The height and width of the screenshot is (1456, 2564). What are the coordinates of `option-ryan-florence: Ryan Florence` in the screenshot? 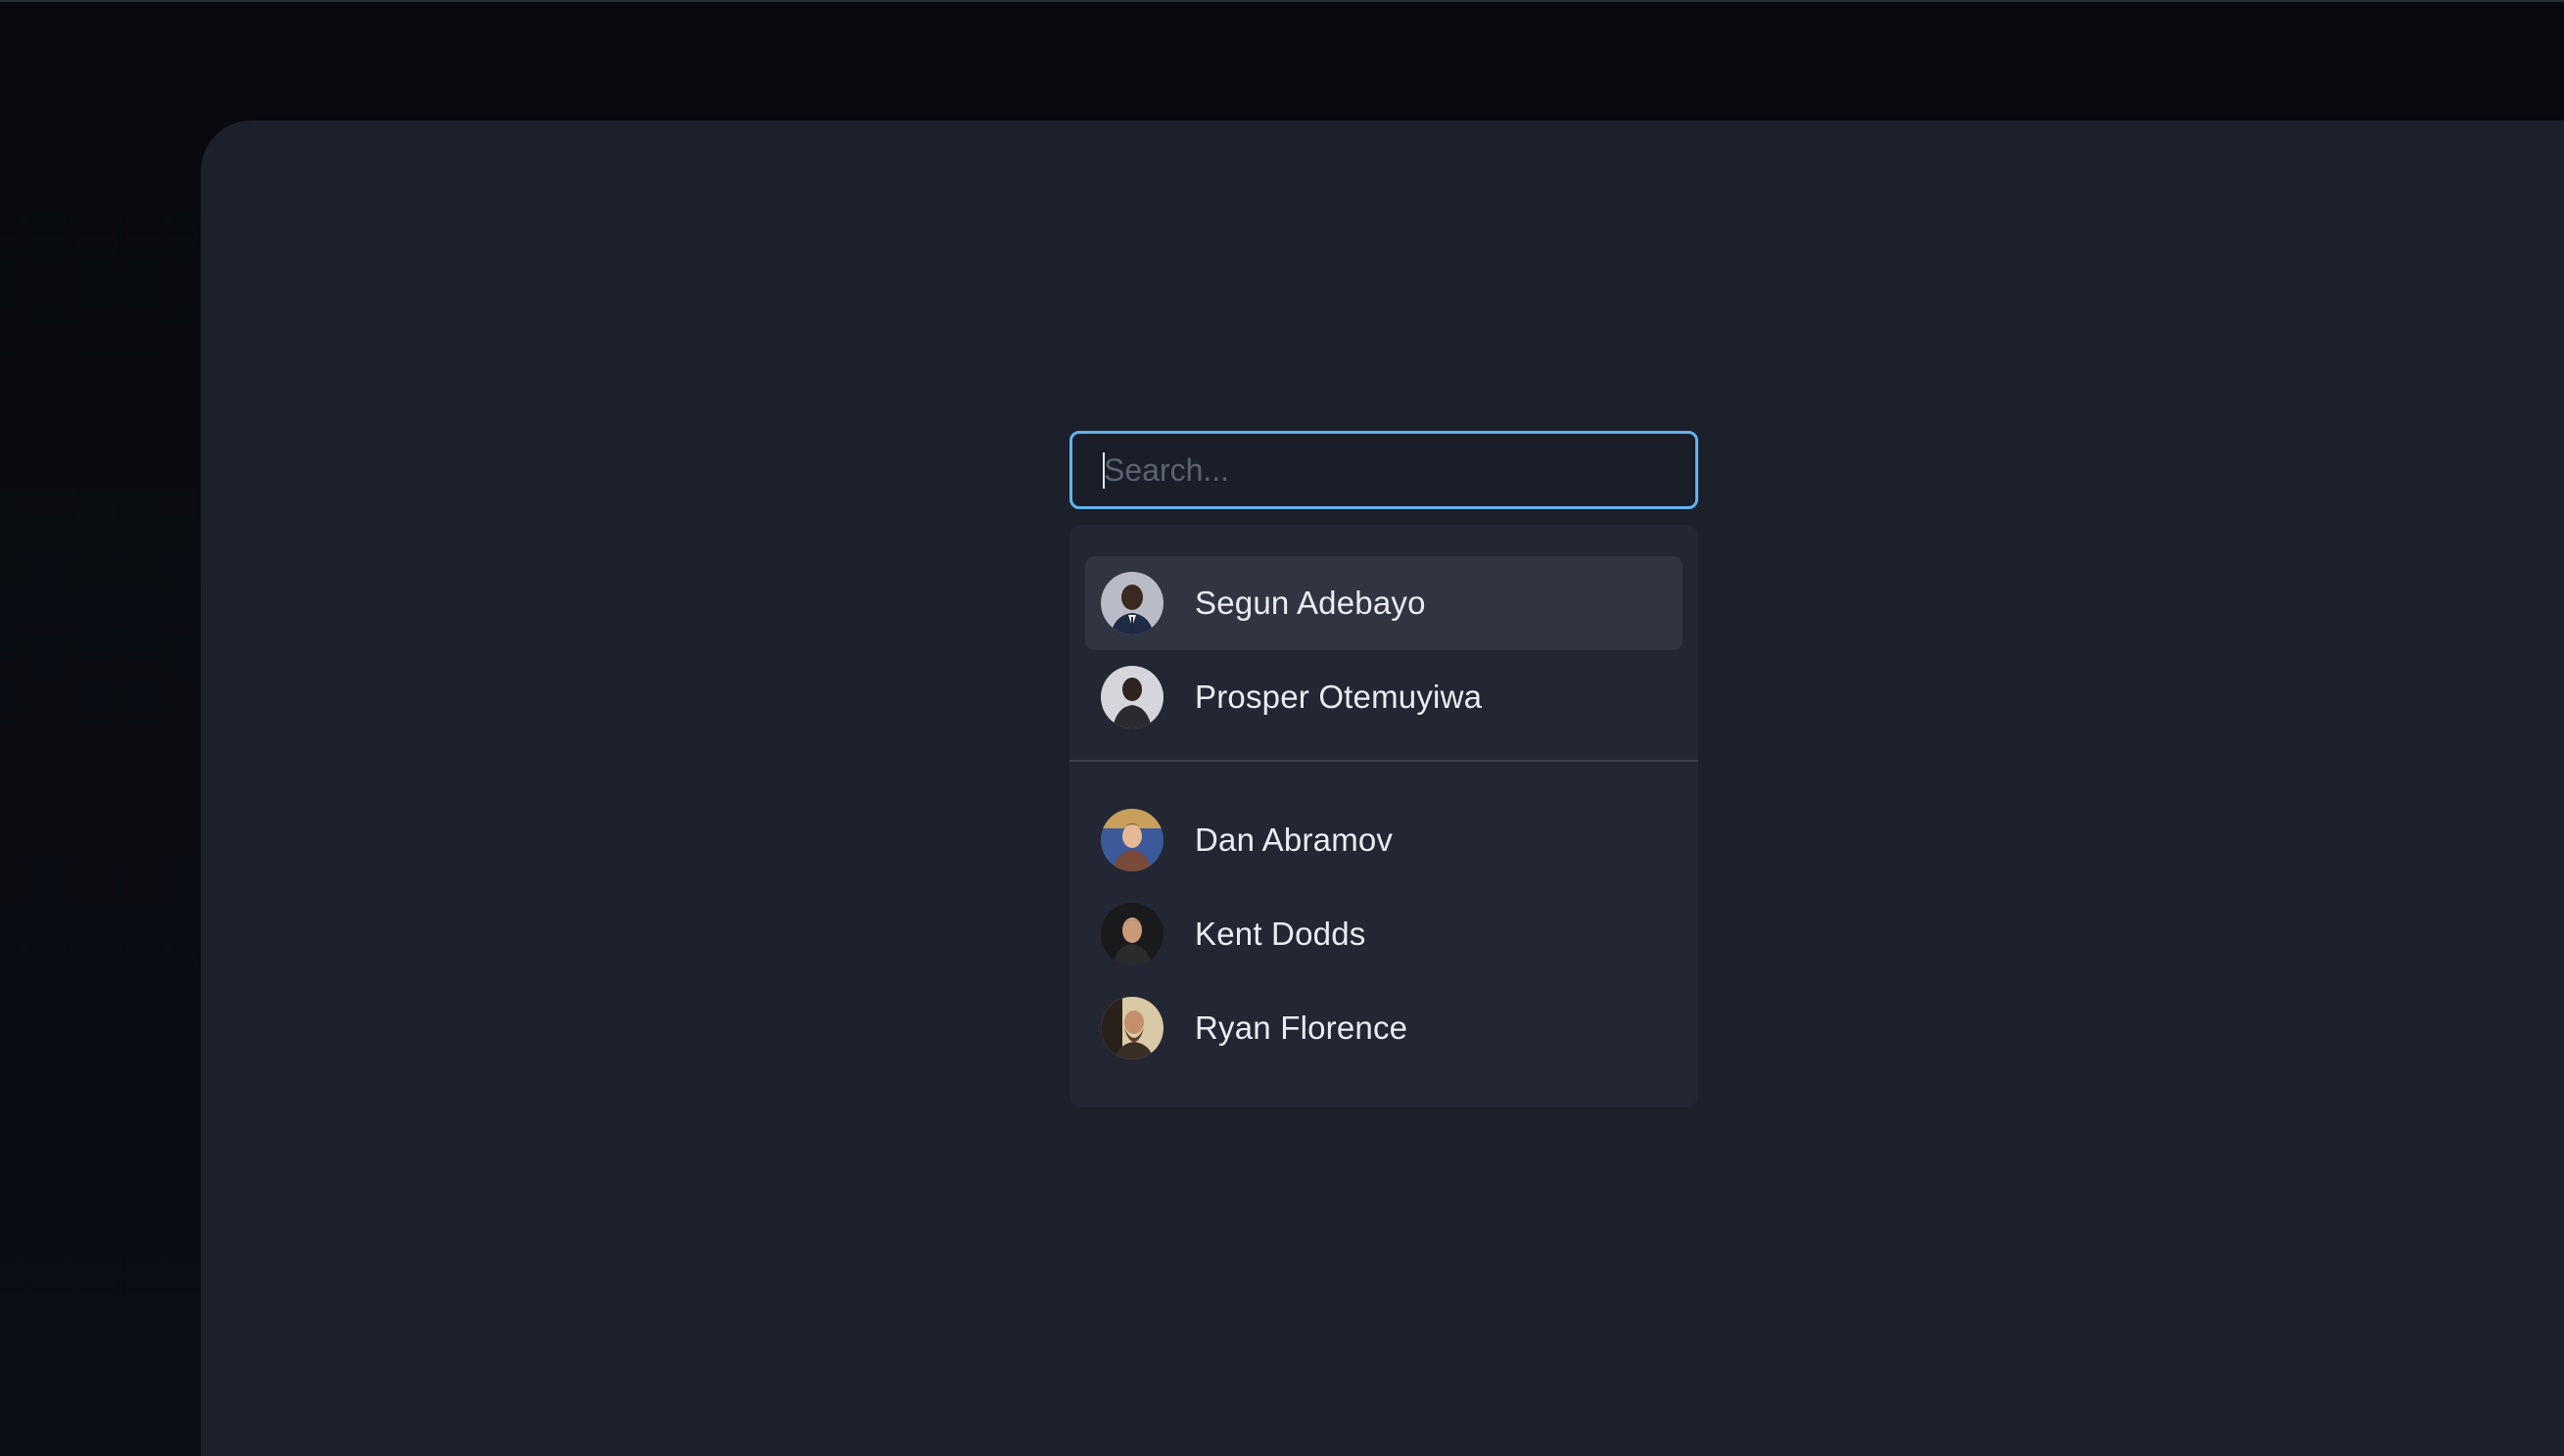 It's located at (1384, 1028).